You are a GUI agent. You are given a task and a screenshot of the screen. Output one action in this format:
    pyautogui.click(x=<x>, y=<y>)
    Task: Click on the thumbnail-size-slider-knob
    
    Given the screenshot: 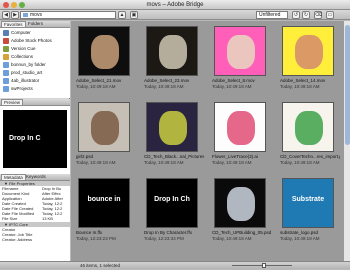 What is the action you would take?
    pyautogui.click(x=264, y=265)
    